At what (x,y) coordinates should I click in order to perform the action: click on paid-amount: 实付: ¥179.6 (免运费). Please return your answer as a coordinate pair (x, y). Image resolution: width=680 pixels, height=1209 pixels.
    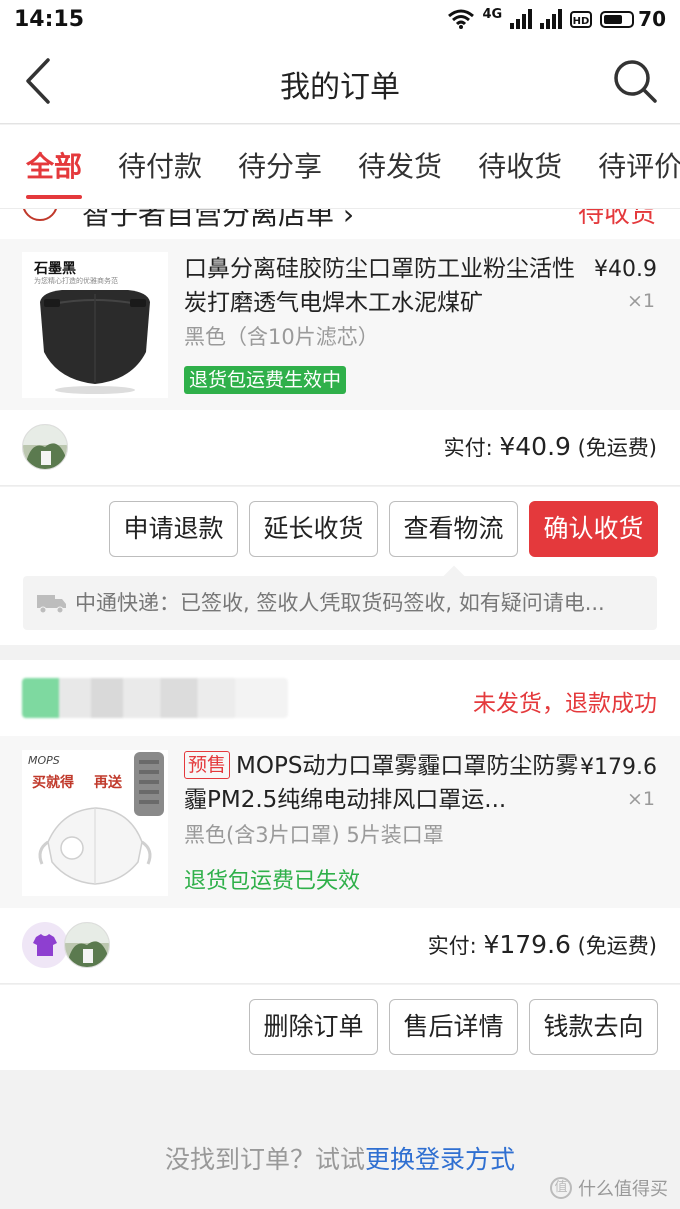
    Looking at the image, I should click on (542, 945).